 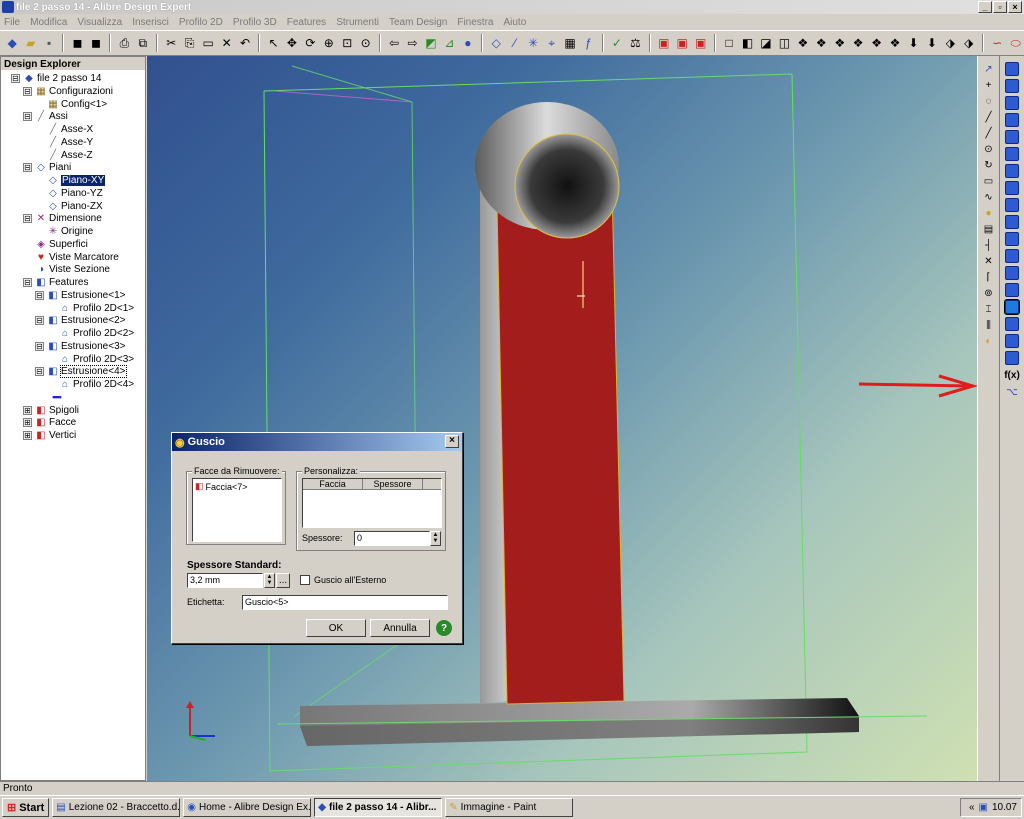 What do you see at coordinates (1012, 222) in the screenshot?
I see `rib-icon` at bounding box center [1012, 222].